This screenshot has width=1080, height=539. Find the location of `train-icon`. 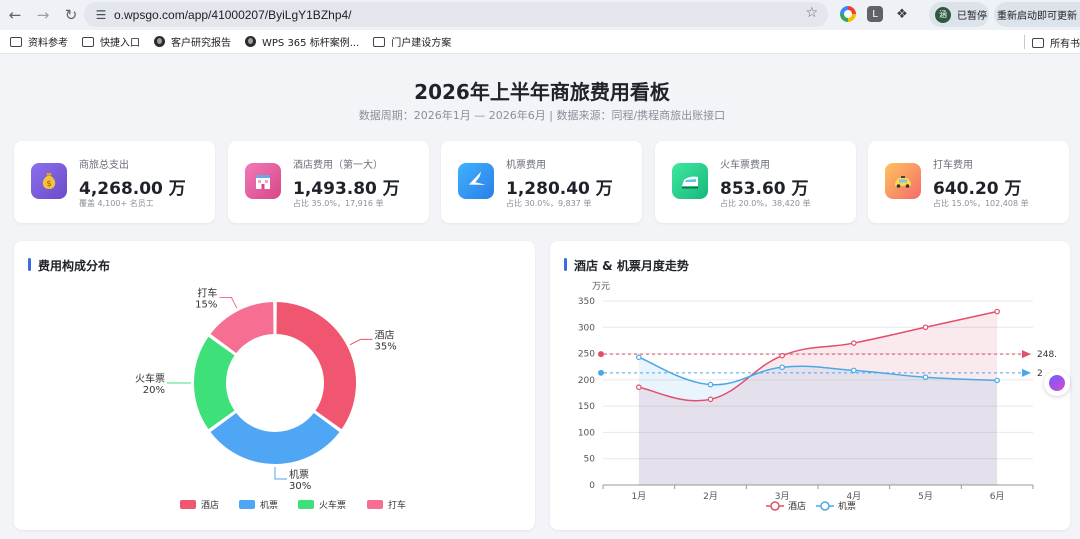

train-icon is located at coordinates (690, 181).